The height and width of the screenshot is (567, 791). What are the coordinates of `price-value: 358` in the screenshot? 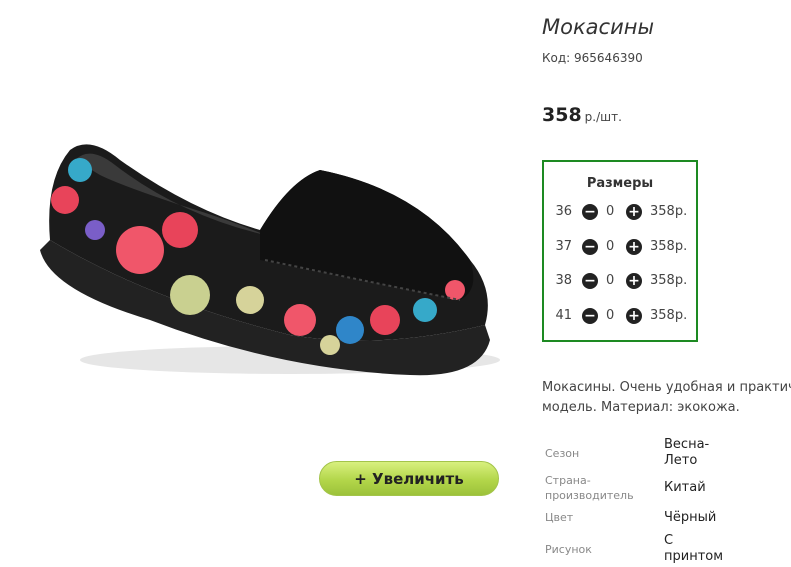 It's located at (562, 115).